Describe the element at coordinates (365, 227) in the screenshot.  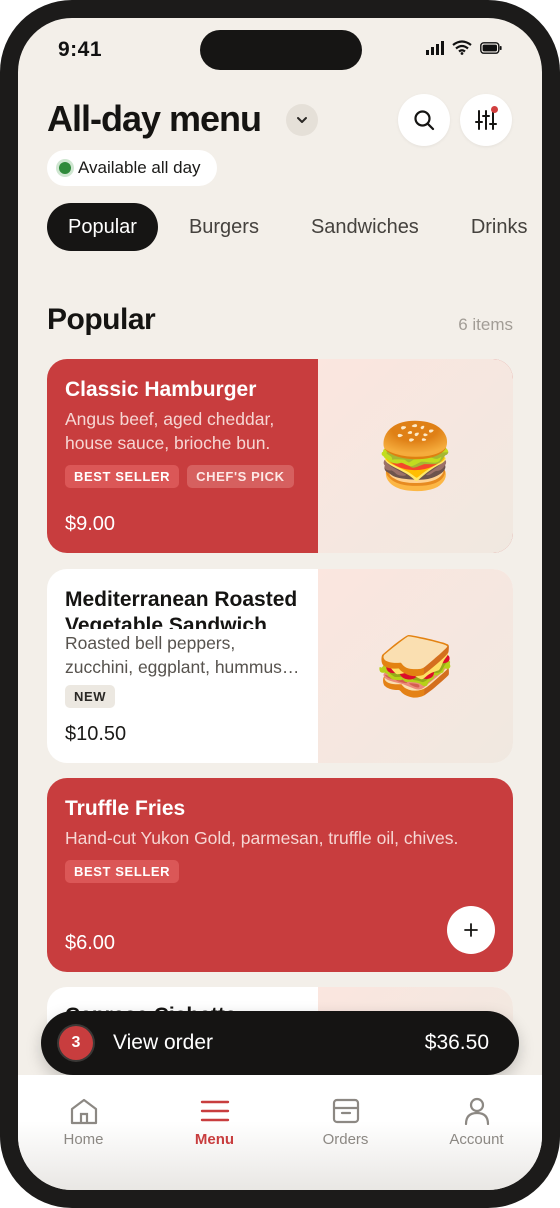
I see `tab-sandwiches: Sandwiches` at that location.